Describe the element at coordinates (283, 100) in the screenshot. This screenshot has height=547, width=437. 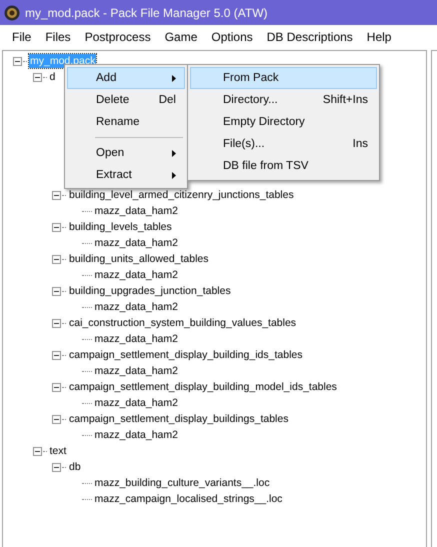
I see `submenu-item: Directory... Shift+Ins` at that location.